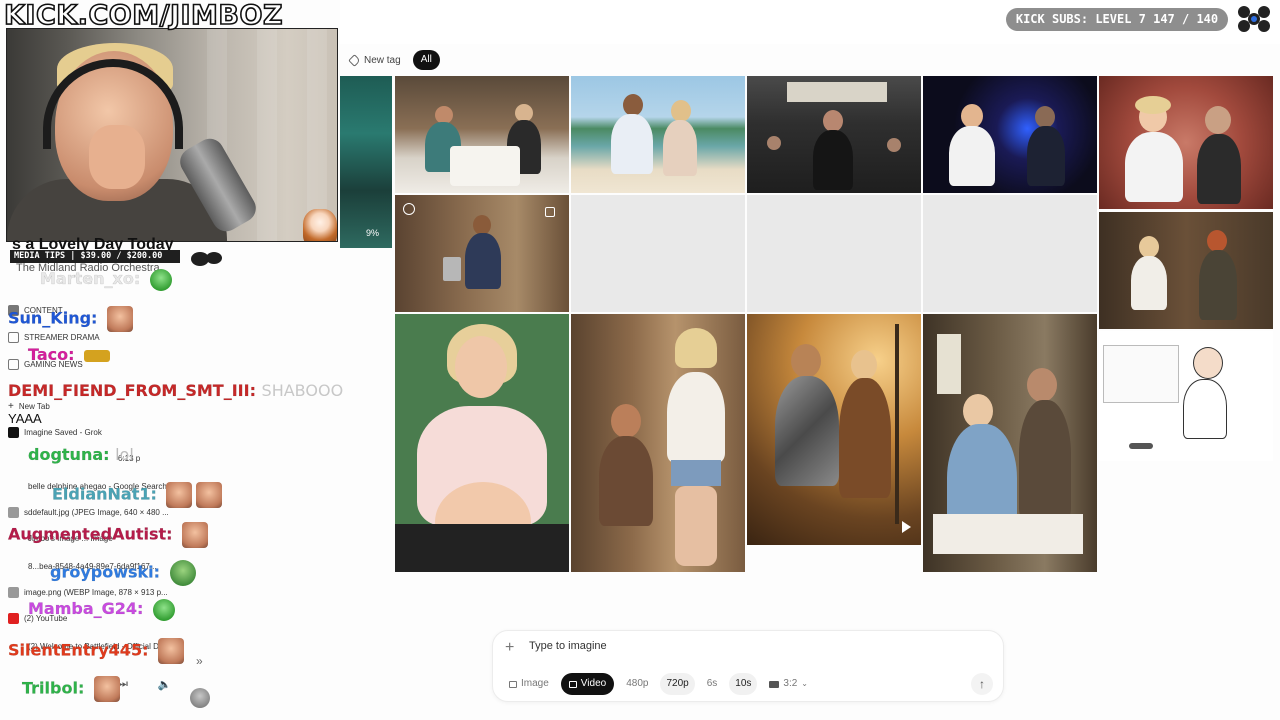 Image resolution: width=1280 pixels, height=720 pixels. Describe the element at coordinates (104, 494) in the screenshot. I see `chat-username: EldianNat1:` at that location.